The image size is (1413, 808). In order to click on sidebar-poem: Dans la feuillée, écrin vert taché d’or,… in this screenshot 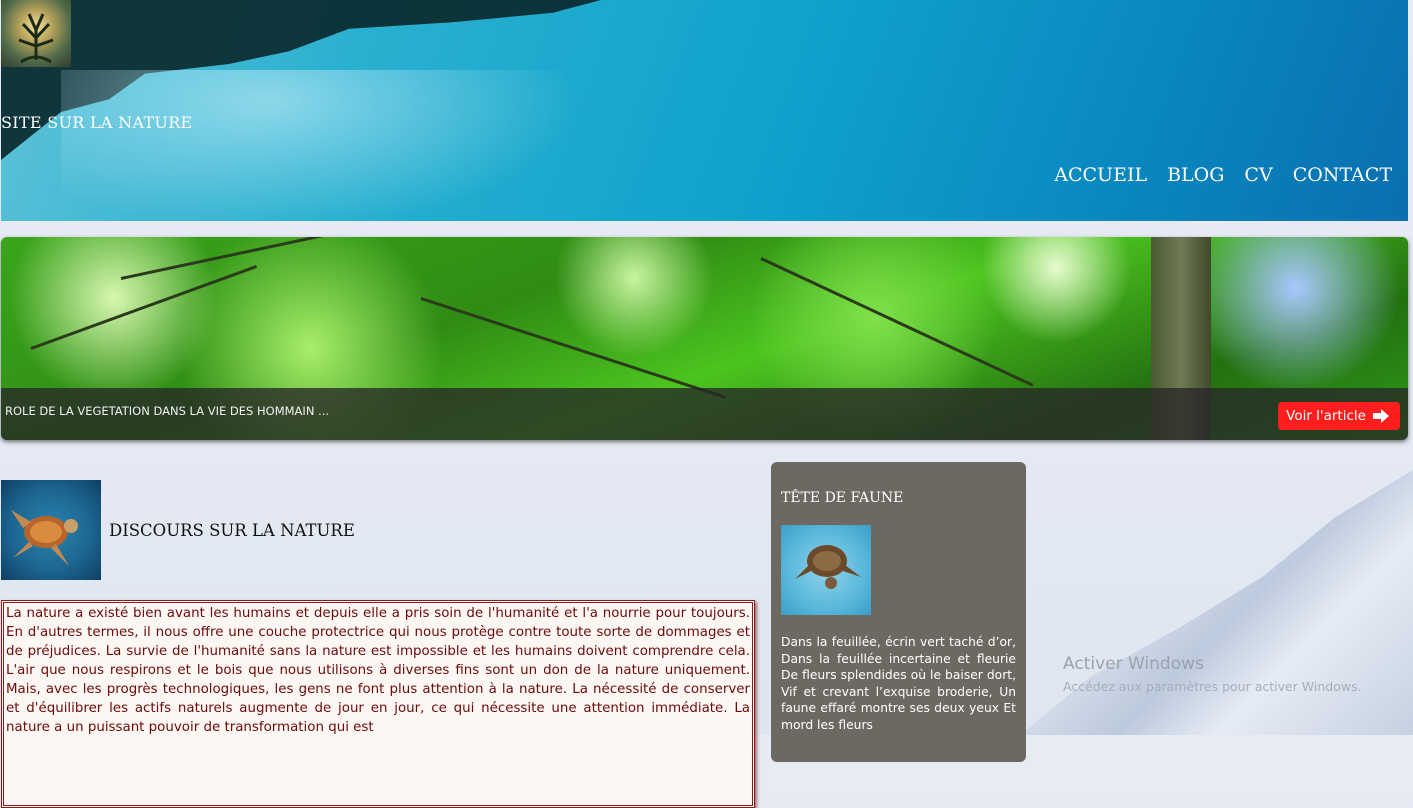, I will do `click(898, 683)`.